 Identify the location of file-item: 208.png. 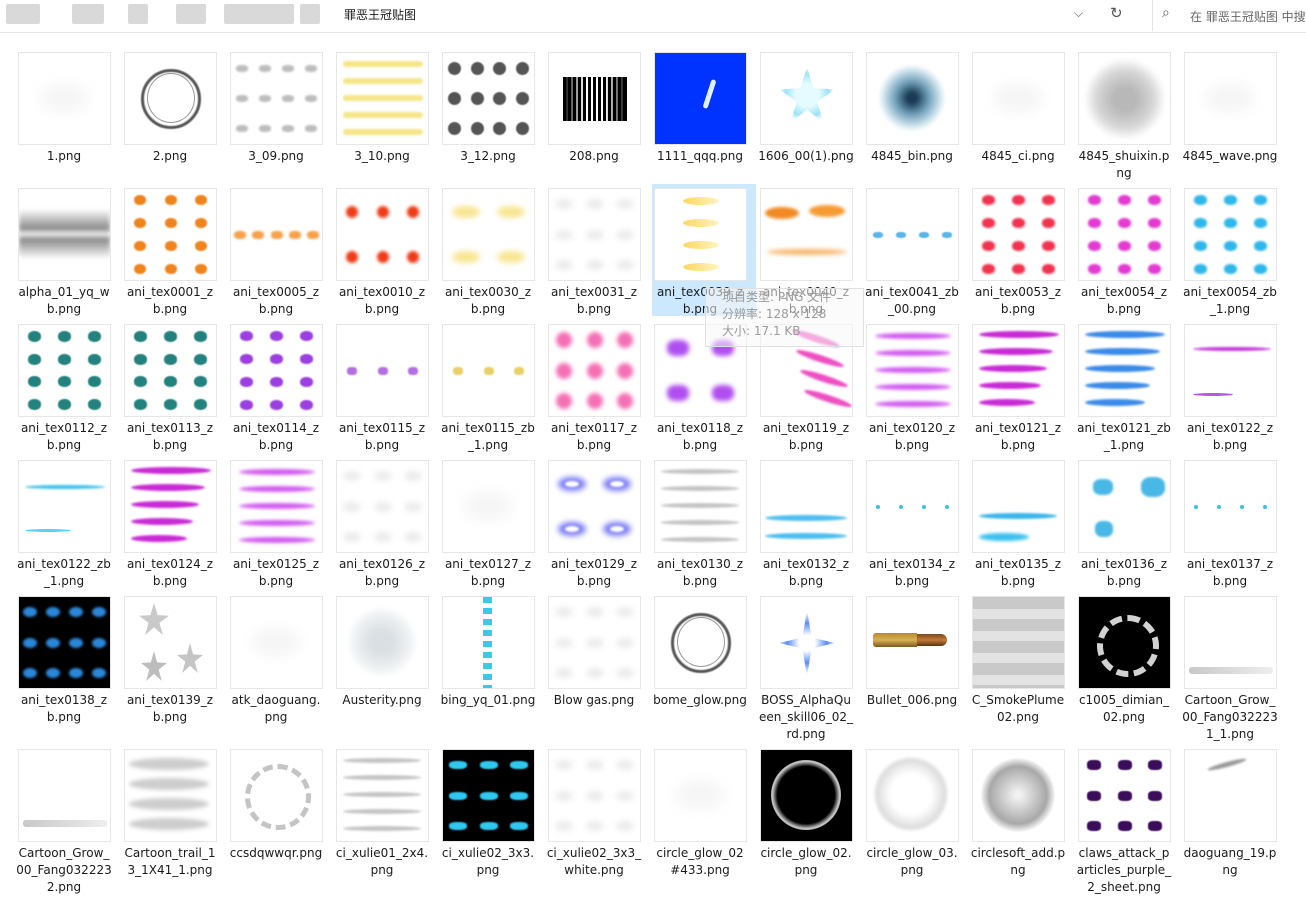
(598, 118).